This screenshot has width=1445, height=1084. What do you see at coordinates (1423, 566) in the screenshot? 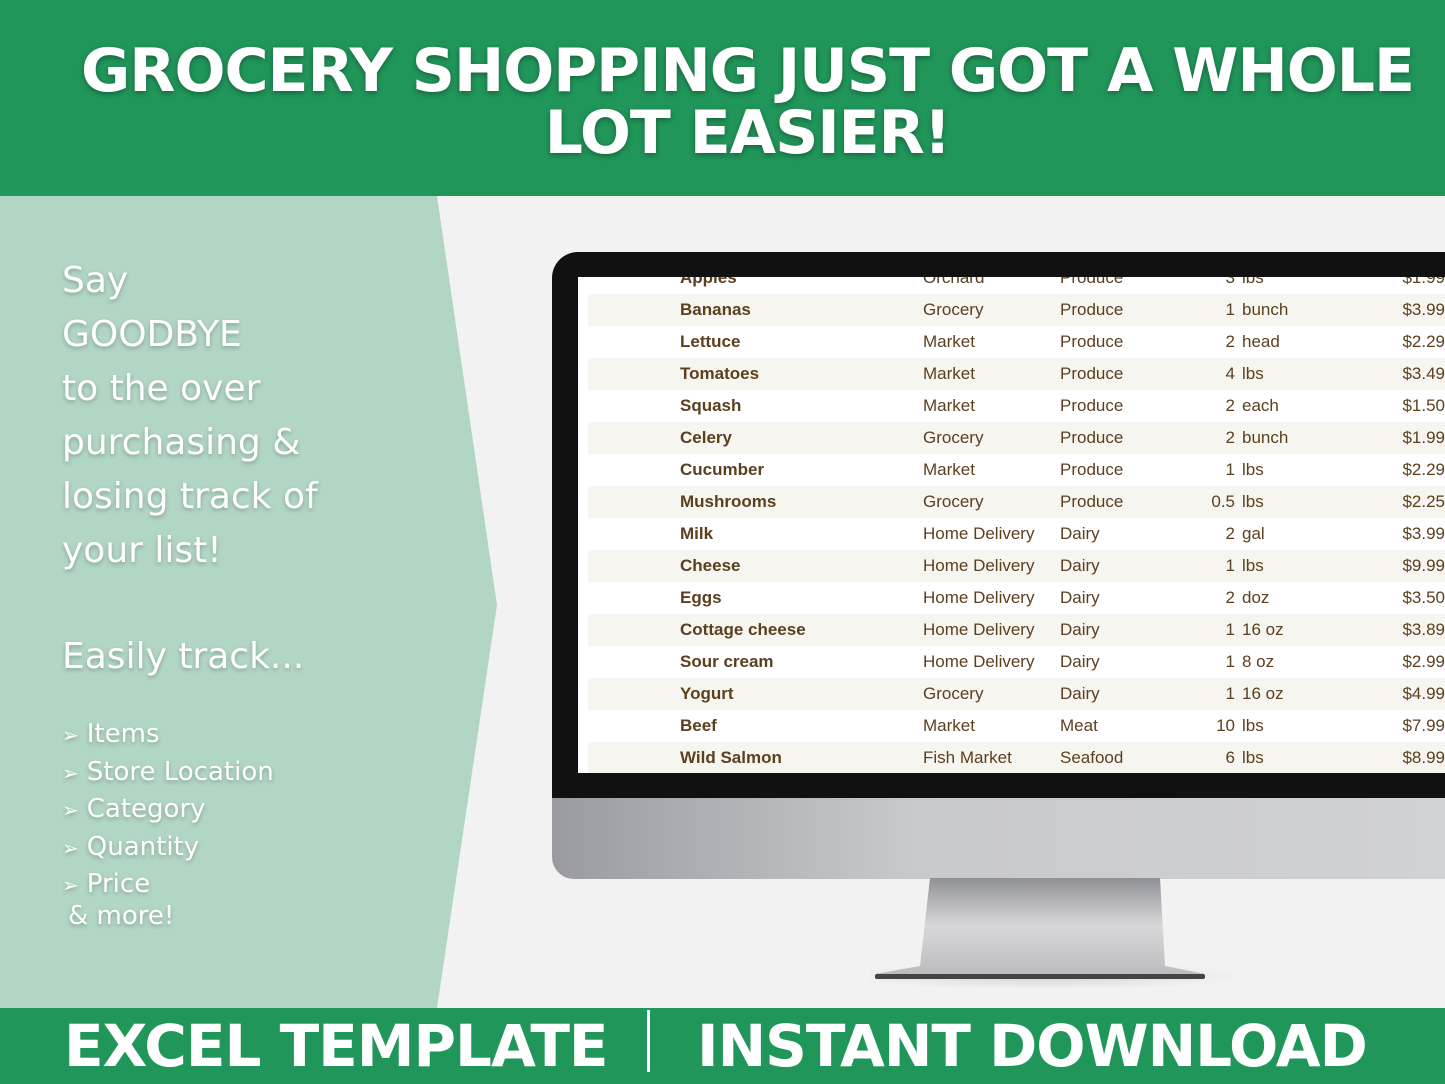
I see `cell-price: $9.99` at bounding box center [1423, 566].